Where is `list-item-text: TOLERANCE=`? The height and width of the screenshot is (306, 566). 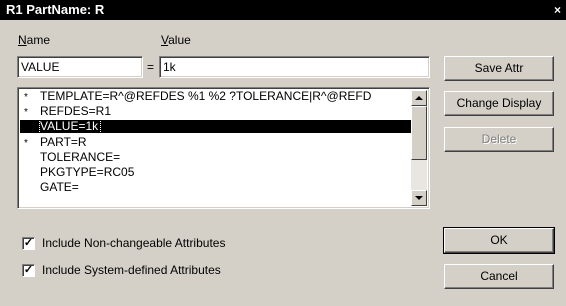 list-item-text: TOLERANCE= is located at coordinates (80, 157).